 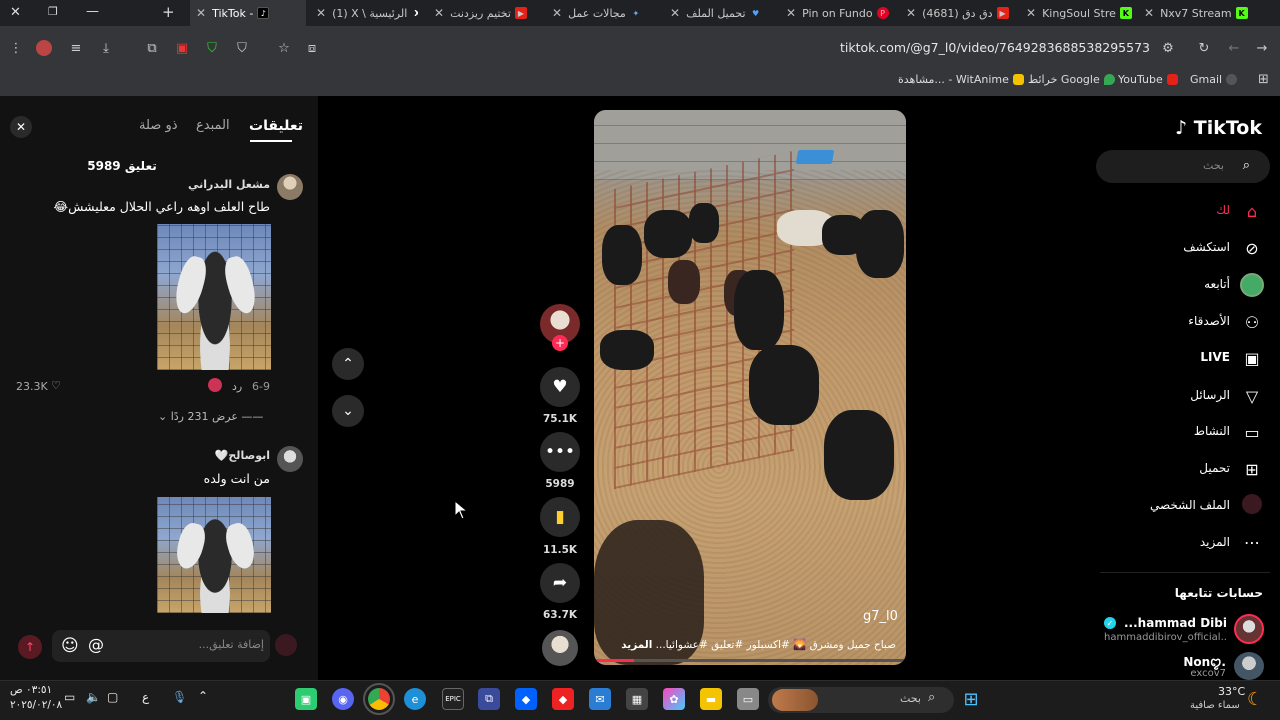 What do you see at coordinates (1218, 128) in the screenshot?
I see `tiktok-logo: ♪ TikTok` at bounding box center [1218, 128].